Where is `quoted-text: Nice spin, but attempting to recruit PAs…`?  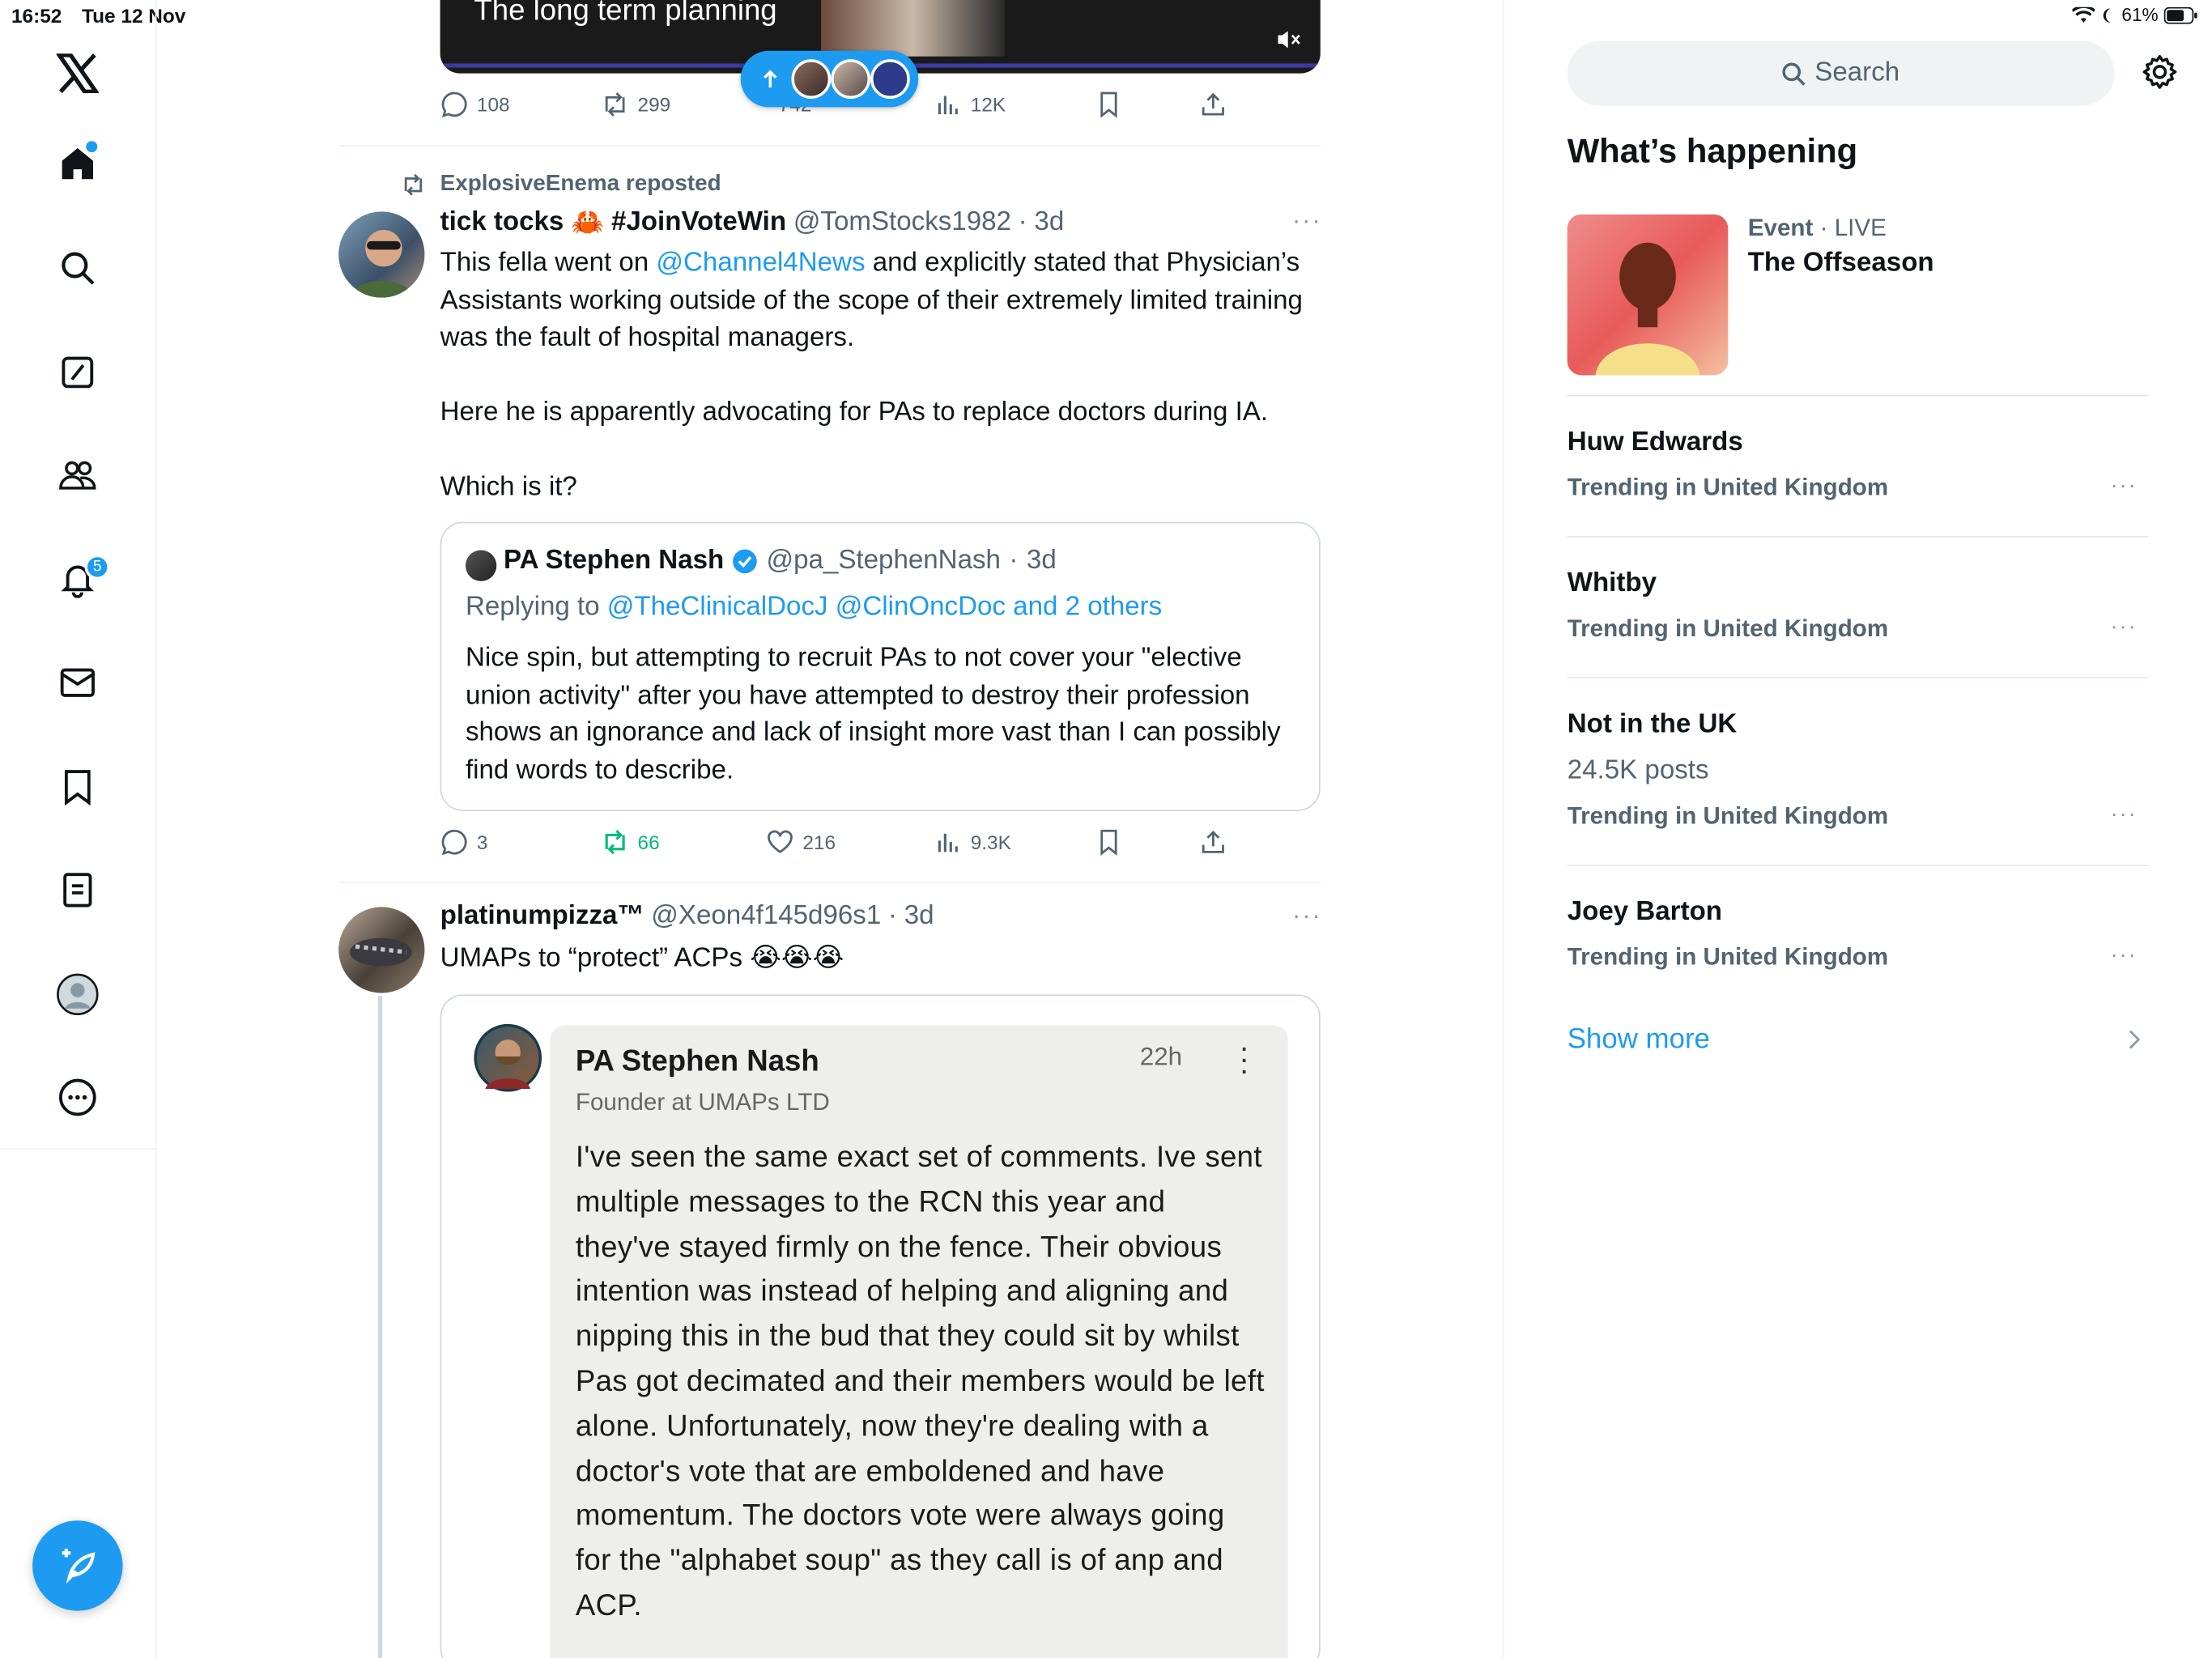
quoted-text: Nice spin, but attempting to recruit PAs… is located at coordinates (873, 714).